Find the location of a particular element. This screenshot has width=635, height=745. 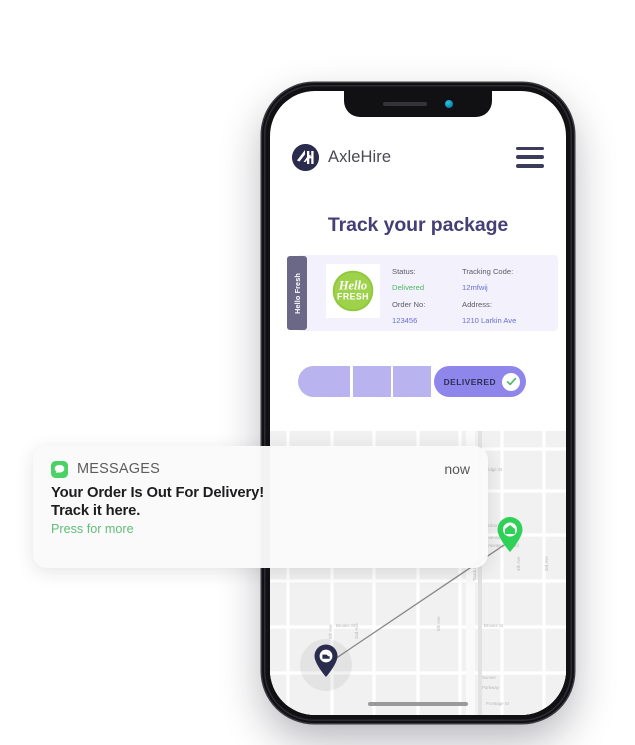

field-label-status: Status: is located at coordinates (404, 271).